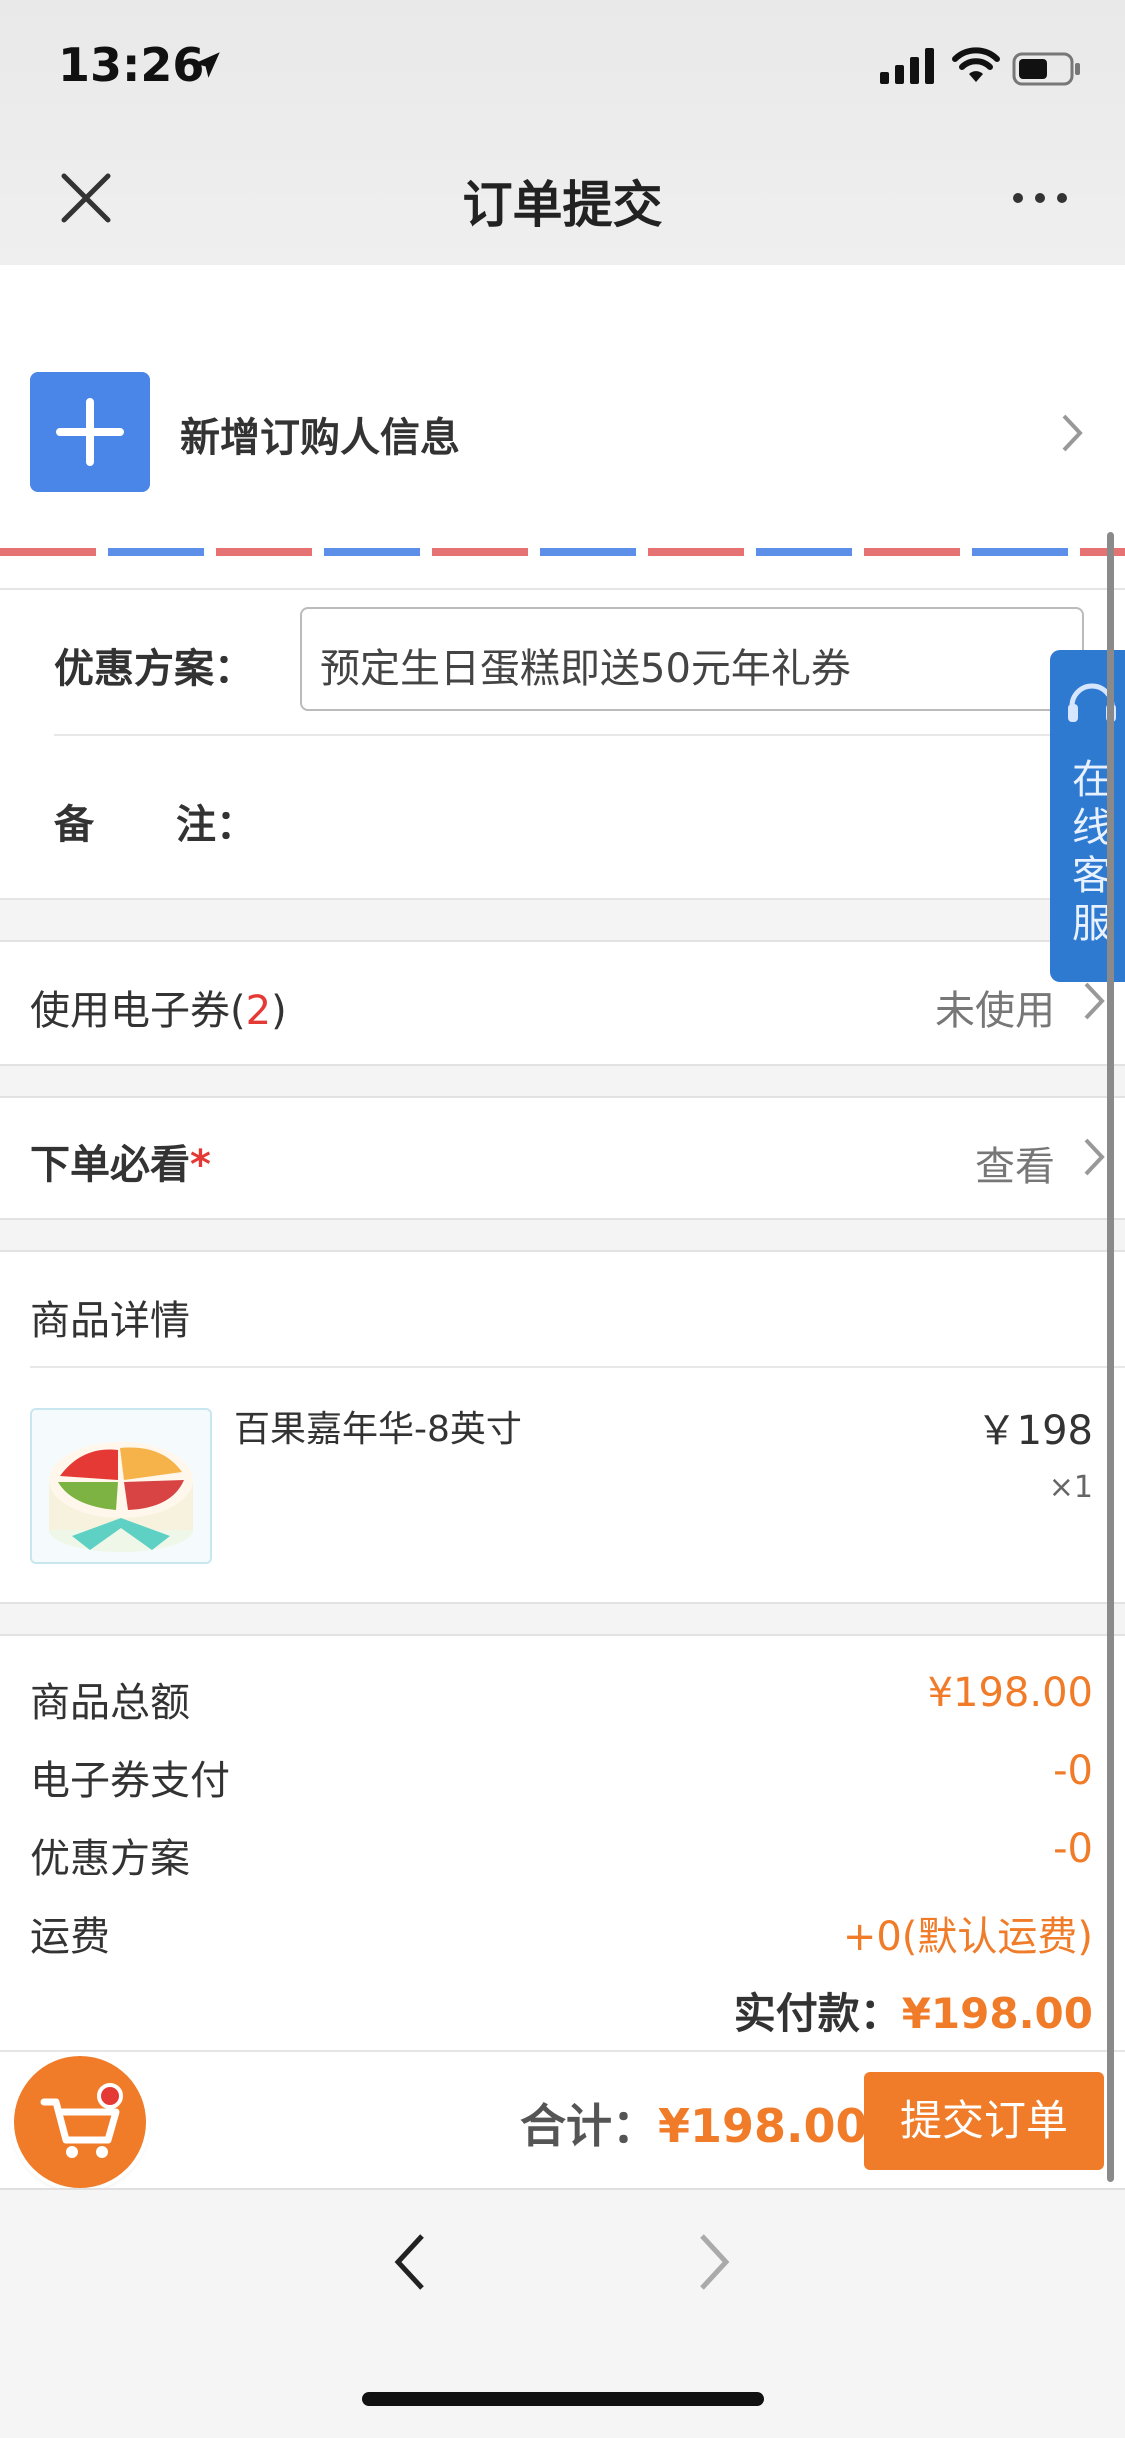  I want to click on forward-arrow-icon, so click(714, 2262).